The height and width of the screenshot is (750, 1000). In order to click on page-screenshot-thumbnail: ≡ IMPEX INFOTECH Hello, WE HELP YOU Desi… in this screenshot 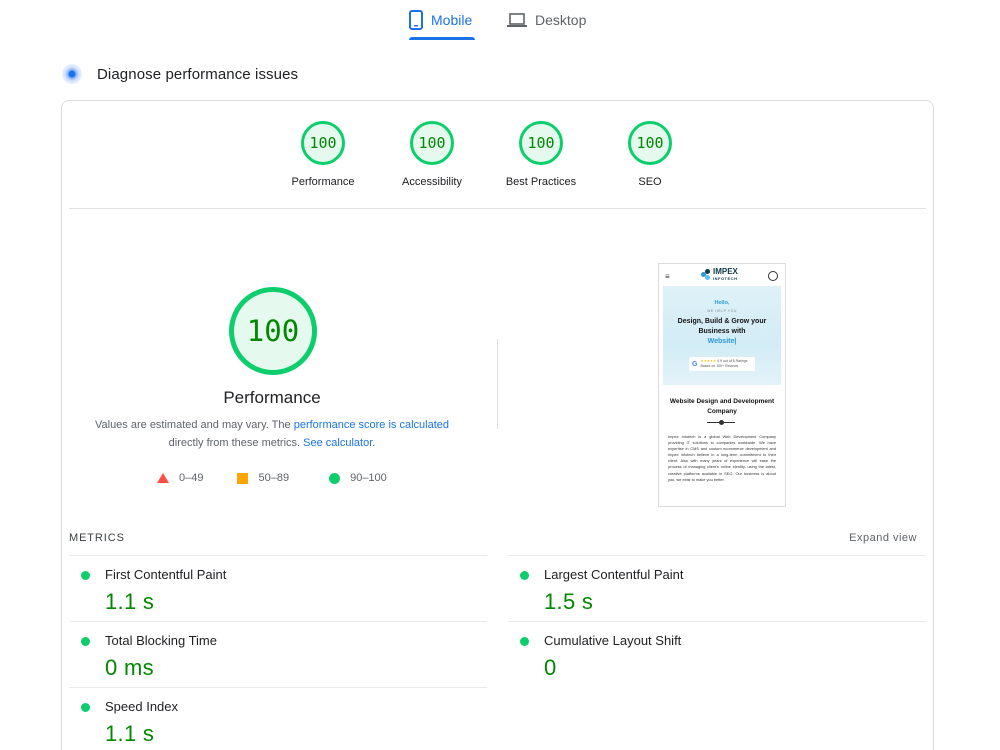, I will do `click(722, 385)`.